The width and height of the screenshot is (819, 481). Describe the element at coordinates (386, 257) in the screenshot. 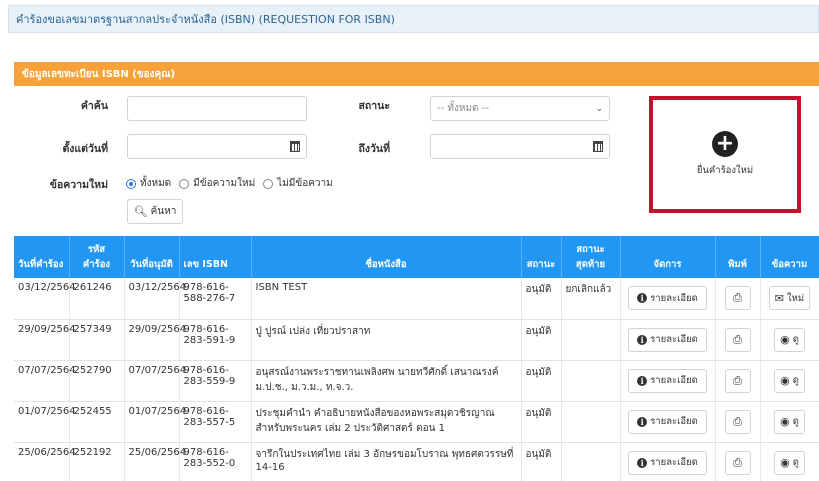

I see `col-book-title: ชื่อหนังสือ` at that location.